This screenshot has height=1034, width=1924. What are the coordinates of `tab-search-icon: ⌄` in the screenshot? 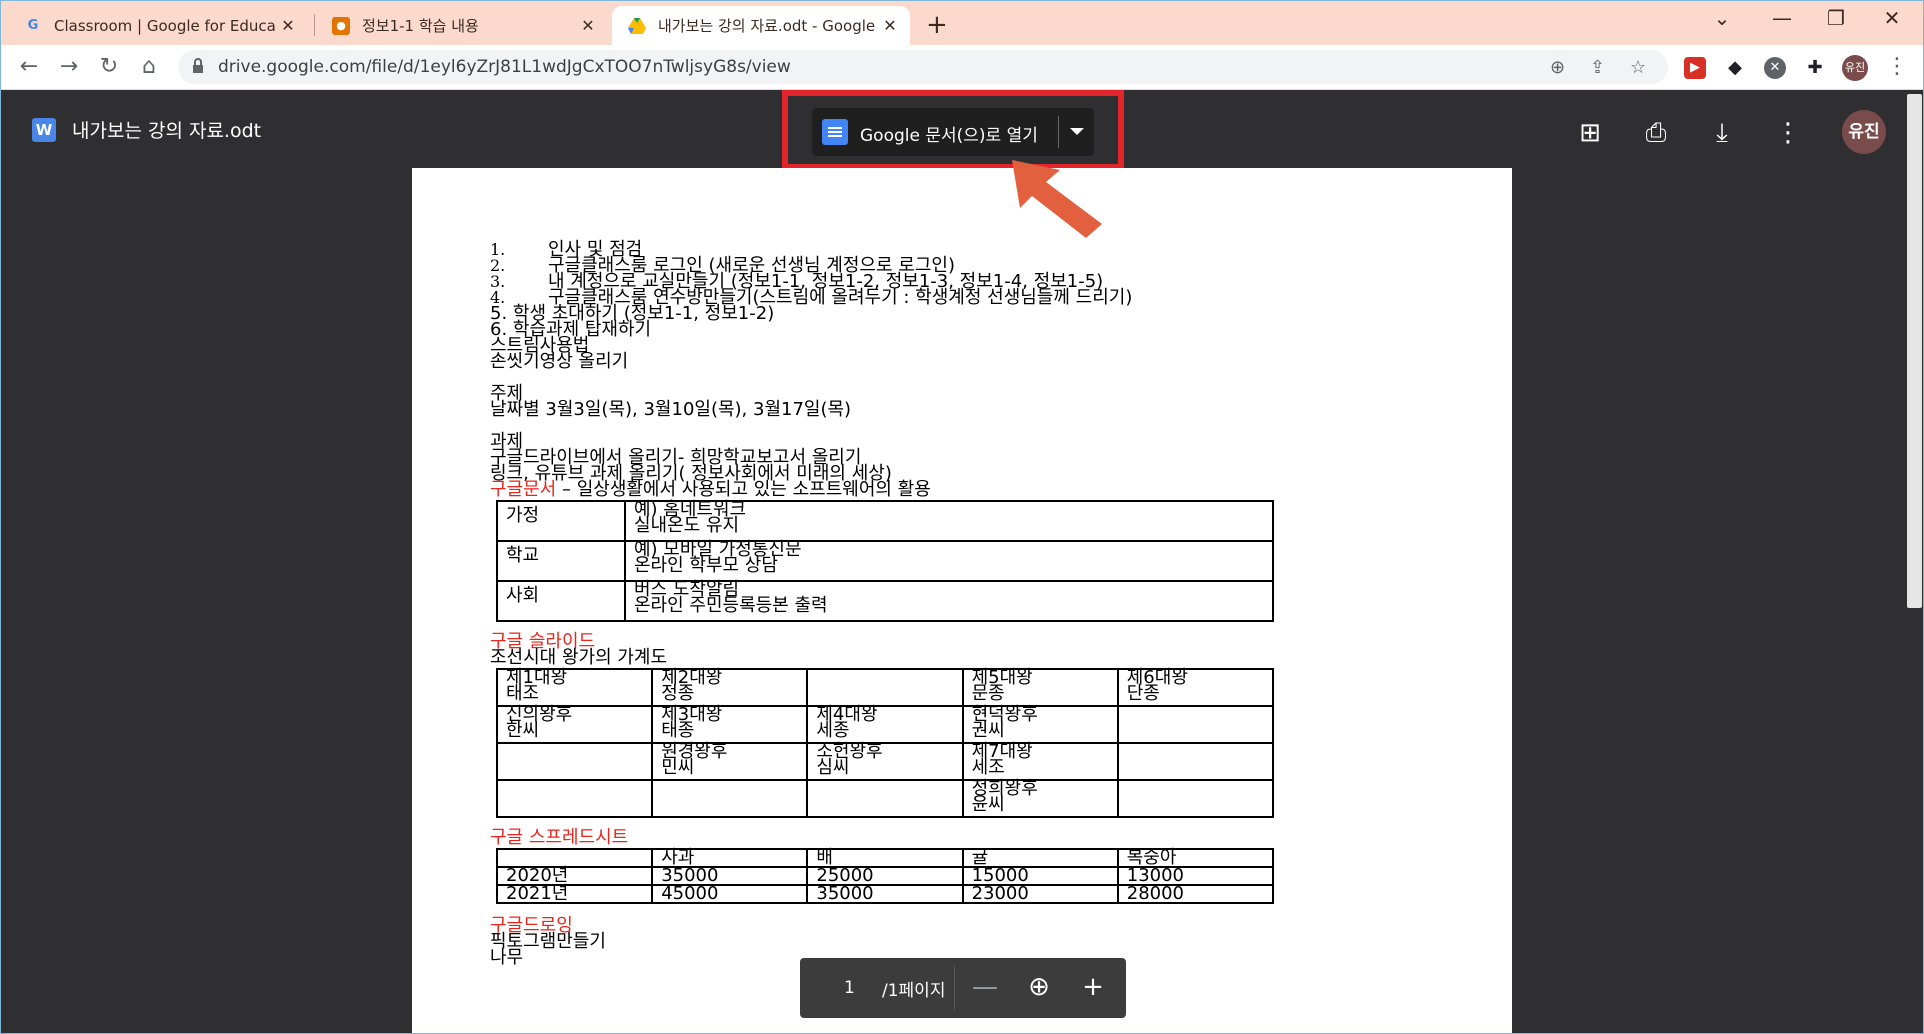 It's located at (1722, 18).